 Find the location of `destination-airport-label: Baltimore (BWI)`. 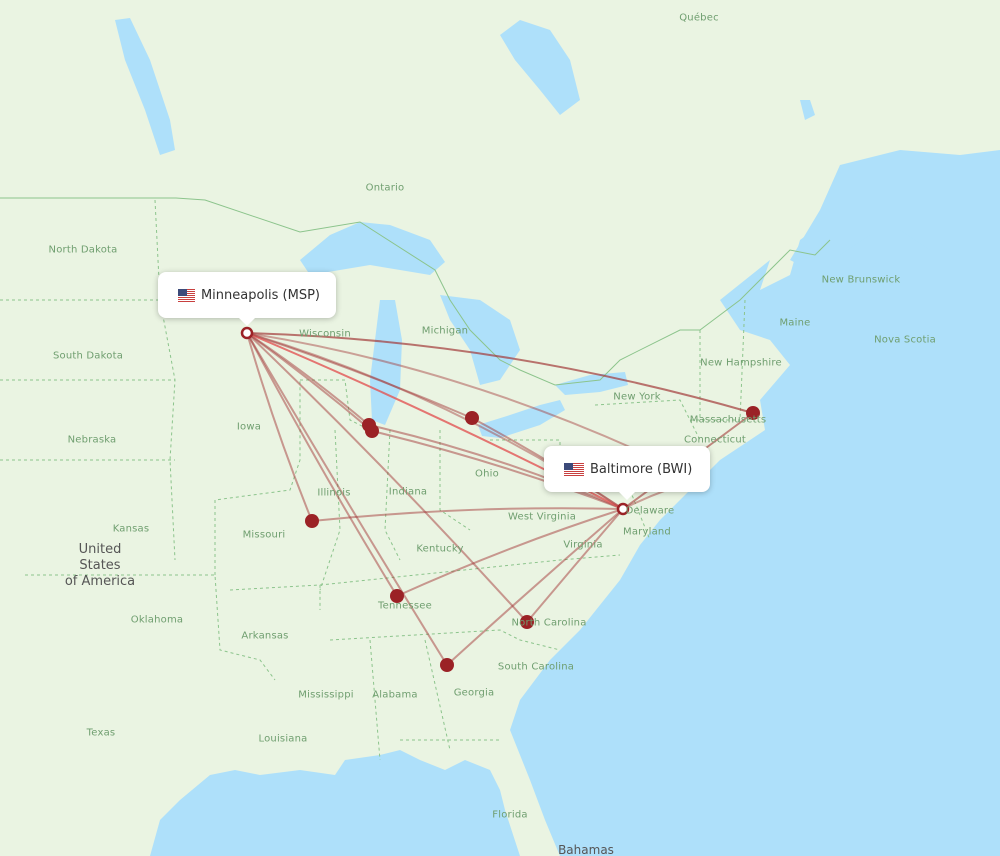

destination-airport-label: Baltimore (BWI) is located at coordinates (641, 469).